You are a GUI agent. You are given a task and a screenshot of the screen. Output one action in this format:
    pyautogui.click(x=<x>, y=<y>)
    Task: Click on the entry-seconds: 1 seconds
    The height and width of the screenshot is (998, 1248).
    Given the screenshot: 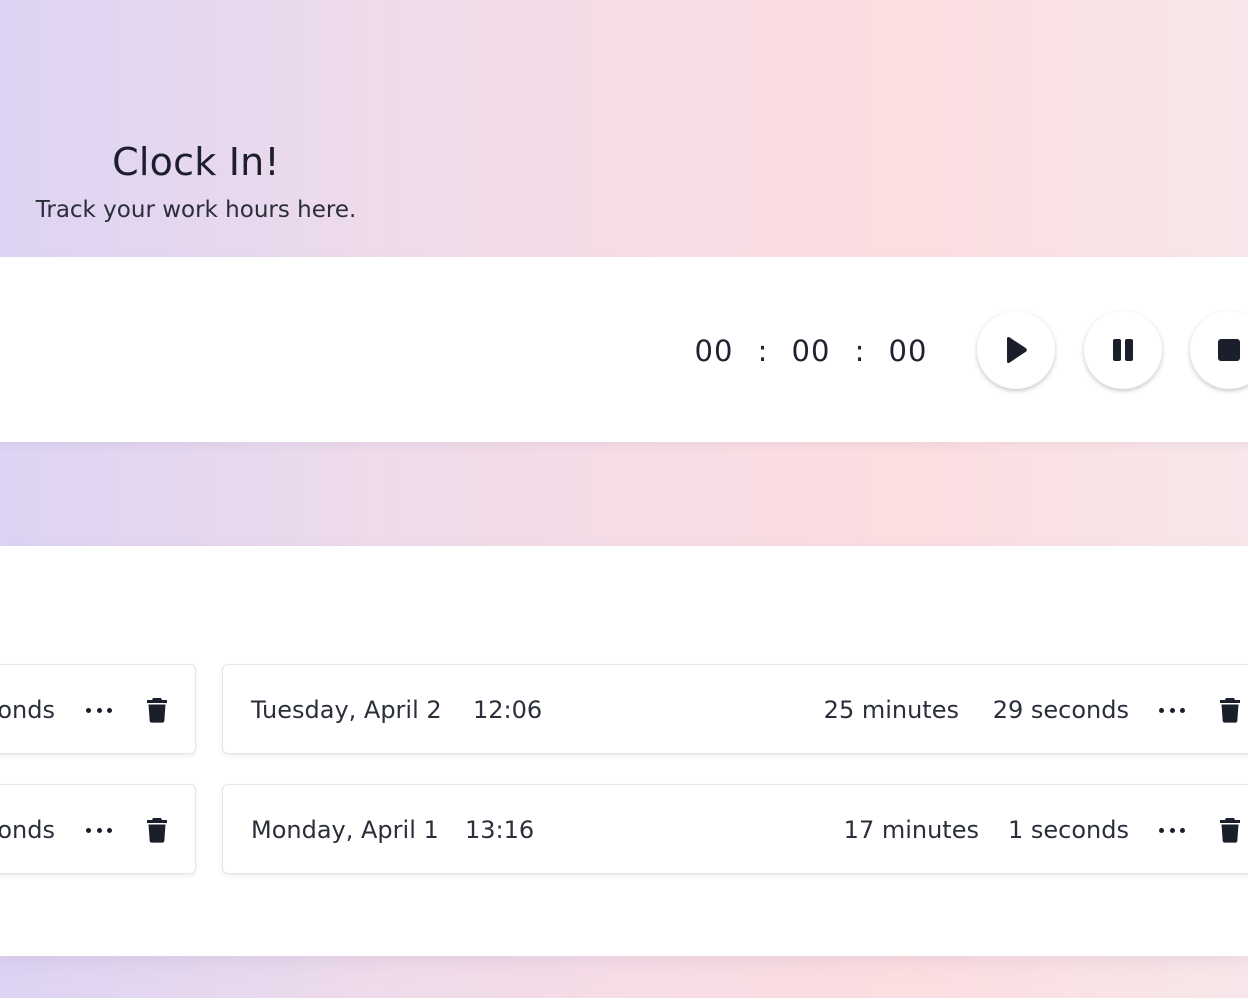 What is the action you would take?
    pyautogui.click(x=1068, y=830)
    